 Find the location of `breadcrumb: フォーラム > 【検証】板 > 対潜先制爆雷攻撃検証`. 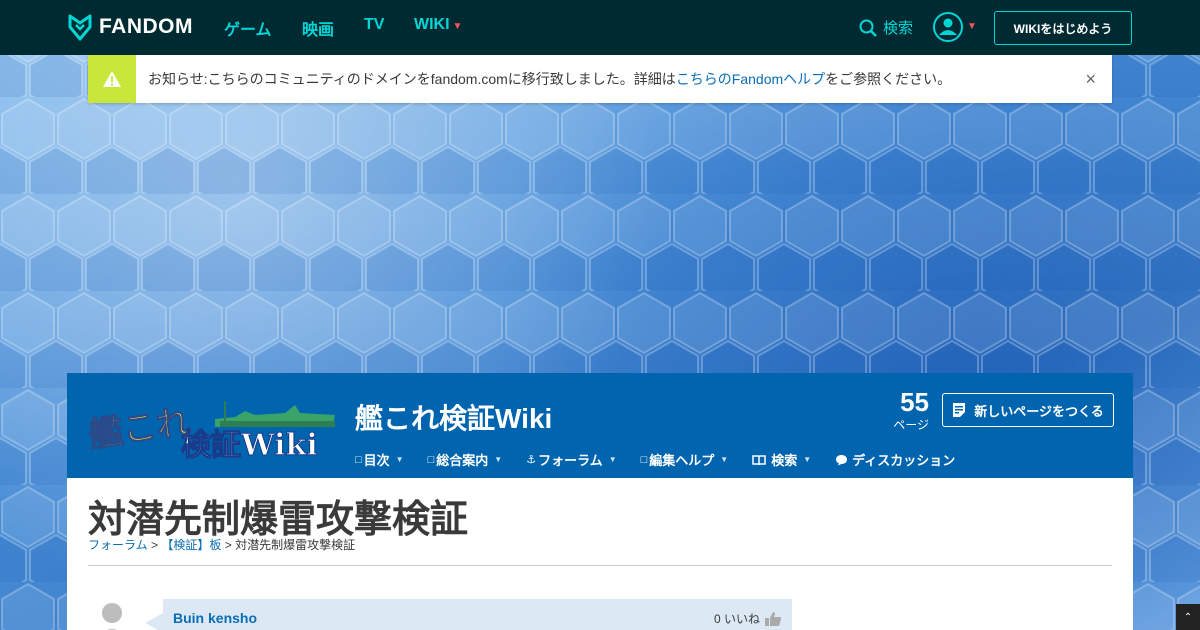

breadcrumb: フォーラム > 【検証】板 > 対潜先制爆雷攻撃検証 is located at coordinates (221, 544).